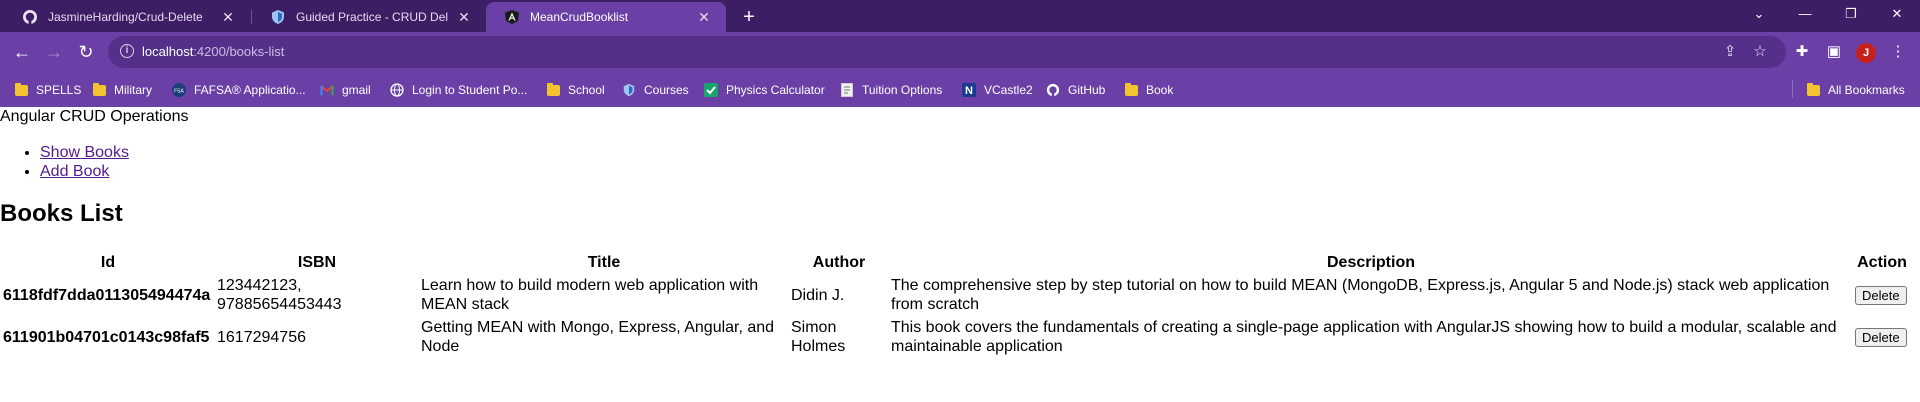 The height and width of the screenshot is (402, 1920). I want to click on document-icon, so click(847, 90).